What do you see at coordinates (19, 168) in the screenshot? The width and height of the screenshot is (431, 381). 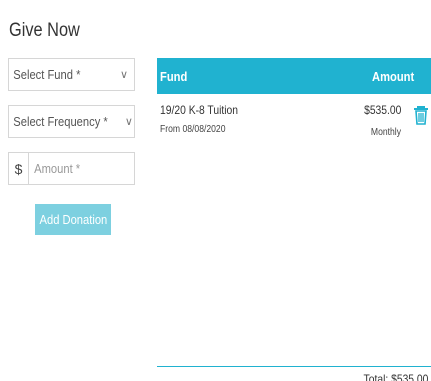 I see `currency-prefix: $` at bounding box center [19, 168].